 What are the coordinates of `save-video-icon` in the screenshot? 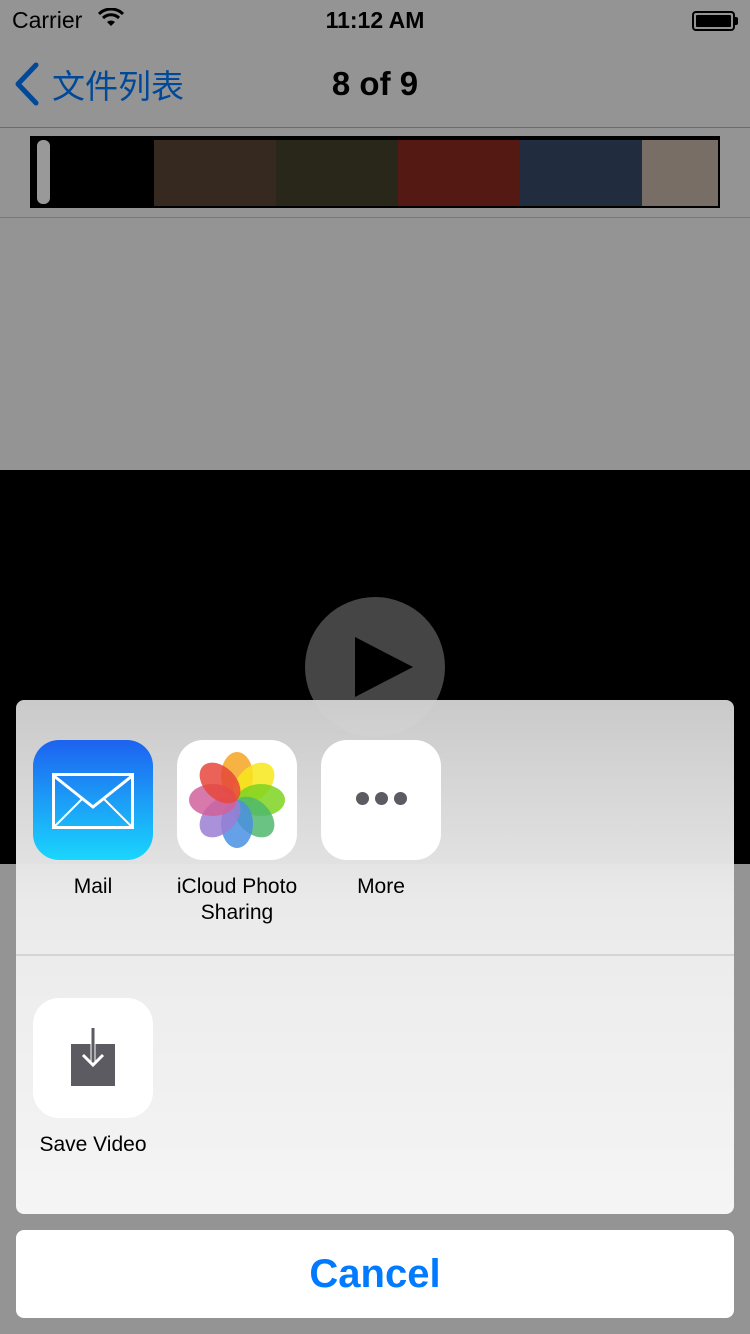 It's located at (93, 1058).